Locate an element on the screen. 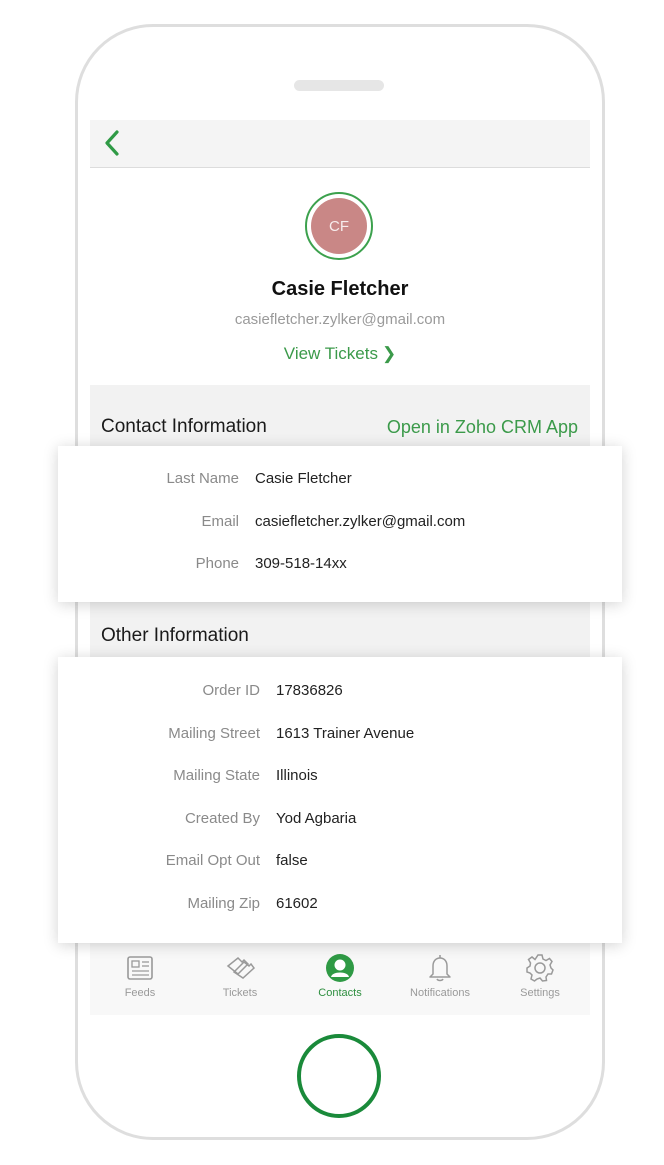 The image size is (664, 1165). field-label: Last Name is located at coordinates (202, 478).